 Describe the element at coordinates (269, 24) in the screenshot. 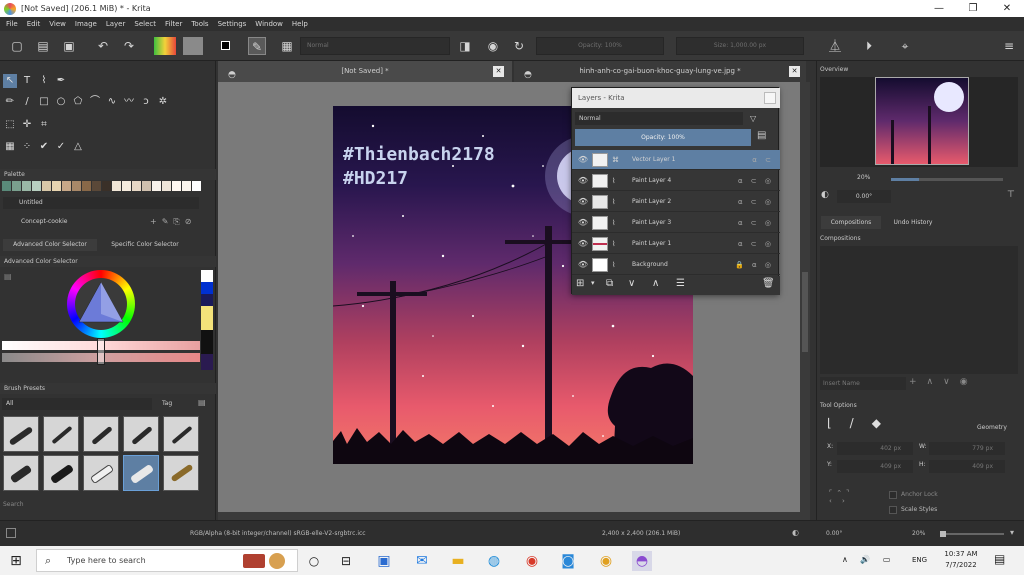

I see `menu-window: Window` at that location.